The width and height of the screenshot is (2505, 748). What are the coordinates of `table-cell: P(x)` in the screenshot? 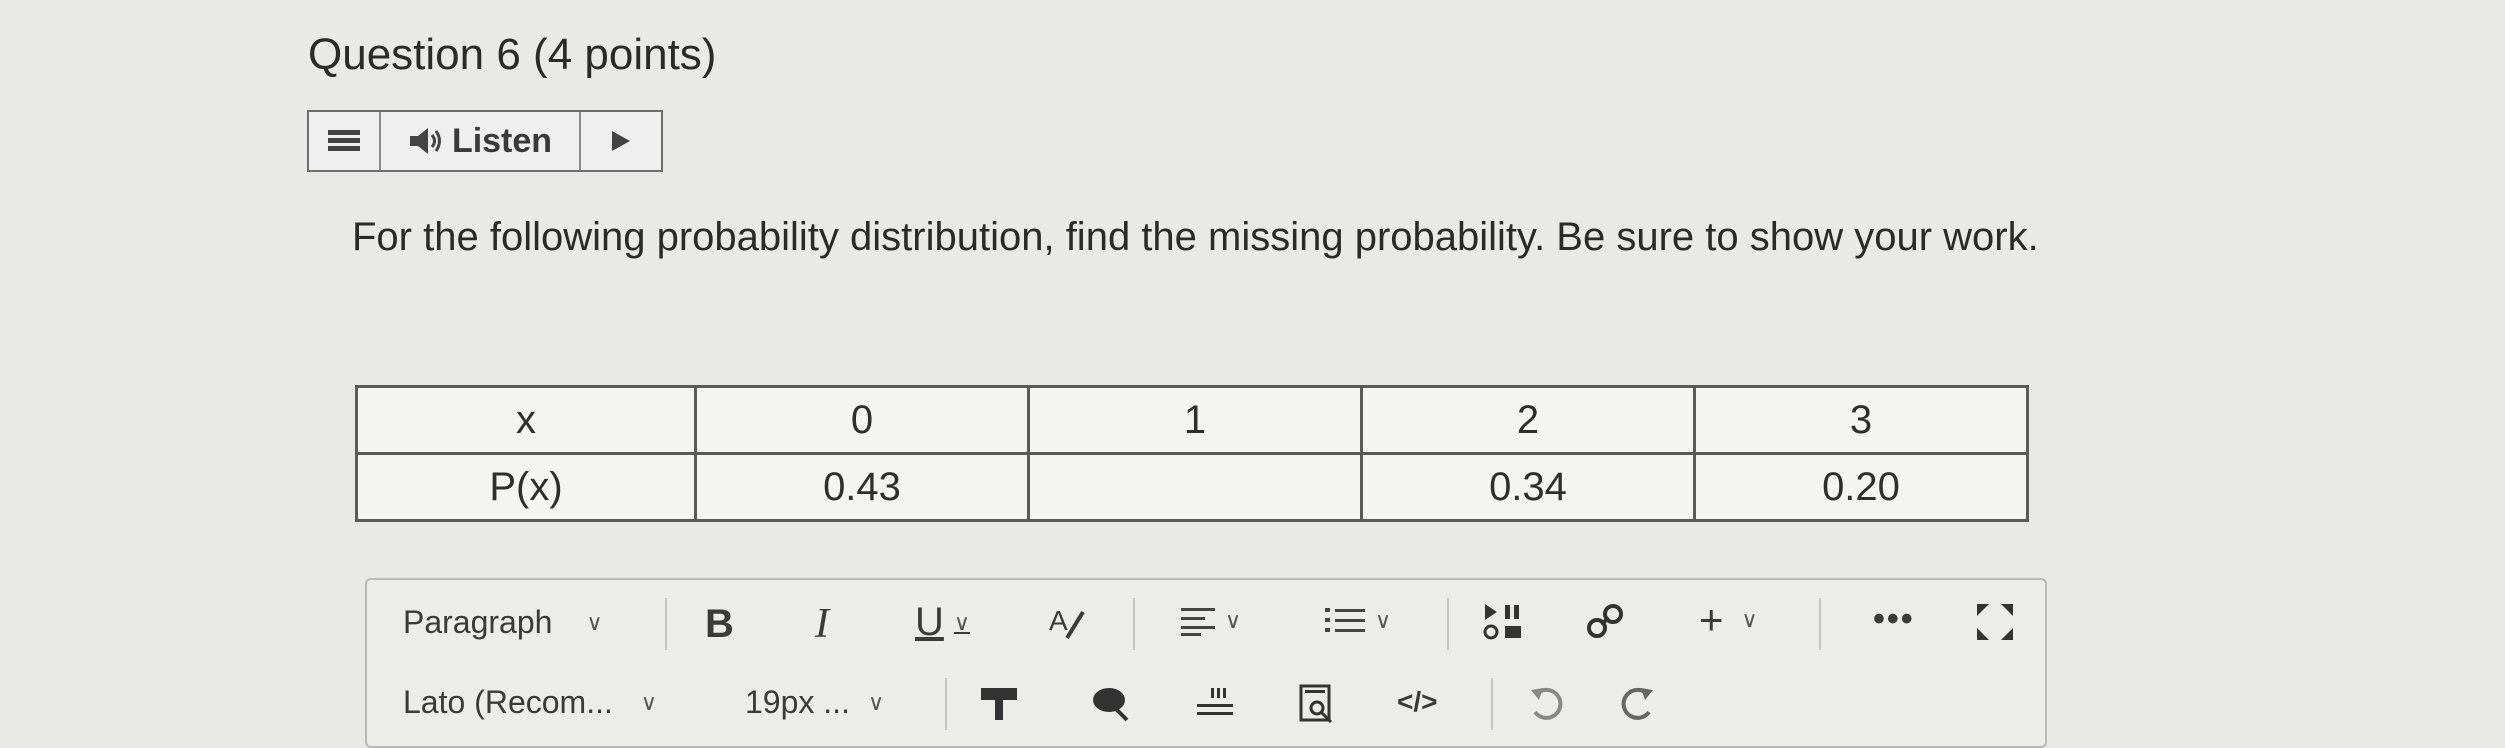 It's located at (526, 487).